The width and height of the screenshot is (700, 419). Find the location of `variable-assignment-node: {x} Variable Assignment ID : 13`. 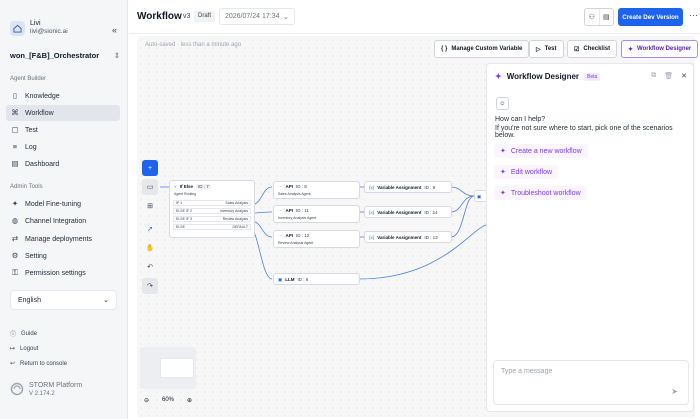

variable-assignment-node: {x} Variable Assignment ID : 13 is located at coordinates (408, 237).